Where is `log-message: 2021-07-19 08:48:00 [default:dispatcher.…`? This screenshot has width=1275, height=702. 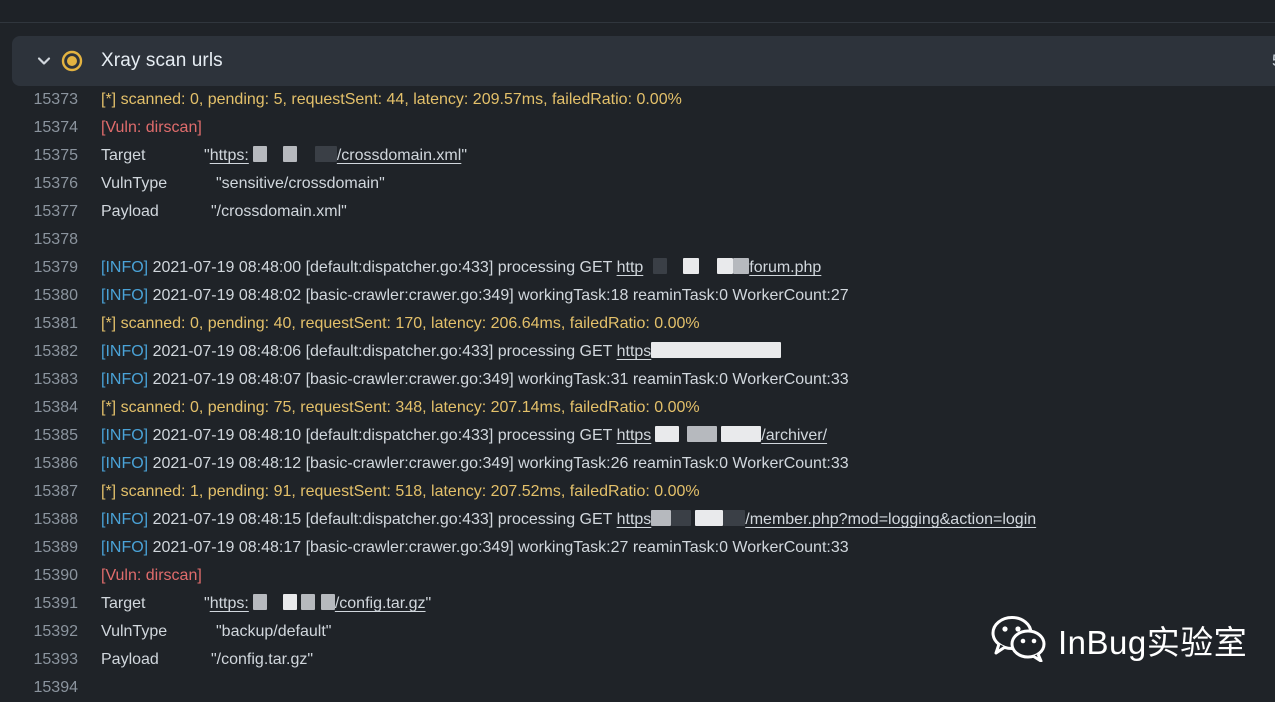 log-message: 2021-07-19 08:48:00 [default:dispatcher.… is located at coordinates (382, 267).